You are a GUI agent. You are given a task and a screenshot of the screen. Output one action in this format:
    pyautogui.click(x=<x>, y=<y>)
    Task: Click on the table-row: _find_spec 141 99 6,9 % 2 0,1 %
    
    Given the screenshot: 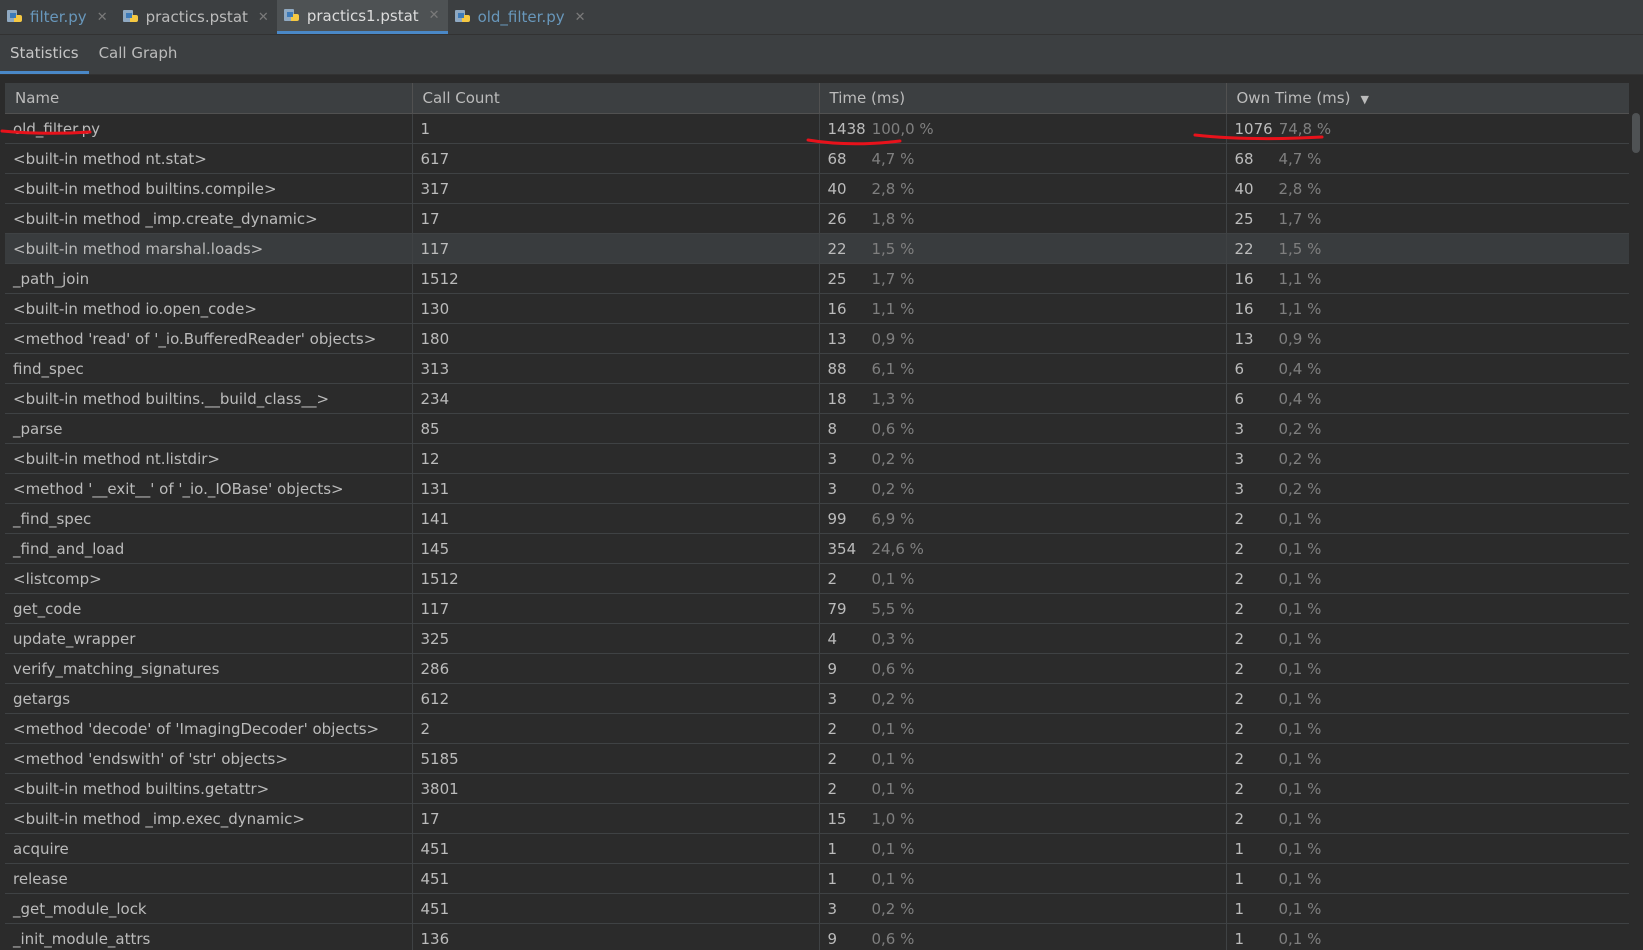 What is the action you would take?
    pyautogui.click(x=820, y=518)
    